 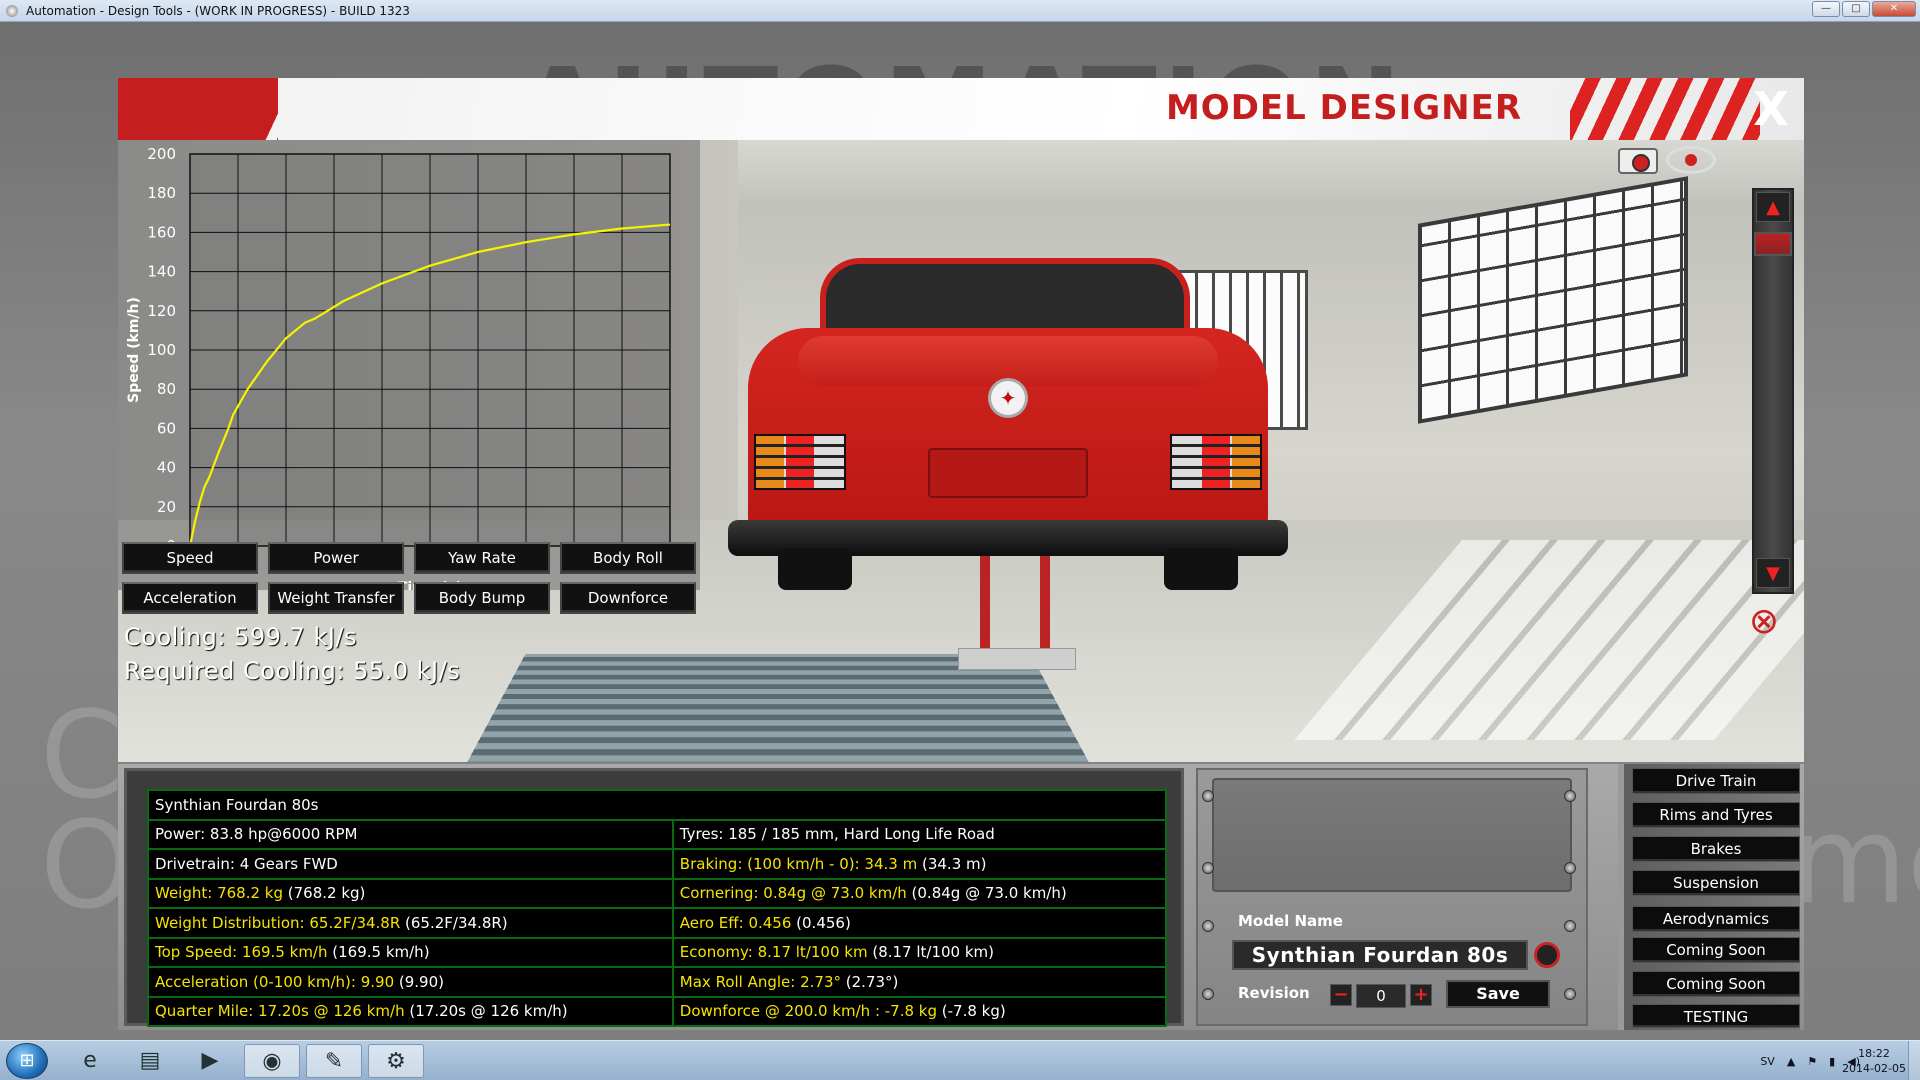 What do you see at coordinates (334, 1061) in the screenshot?
I see `paint-icon: ✎` at bounding box center [334, 1061].